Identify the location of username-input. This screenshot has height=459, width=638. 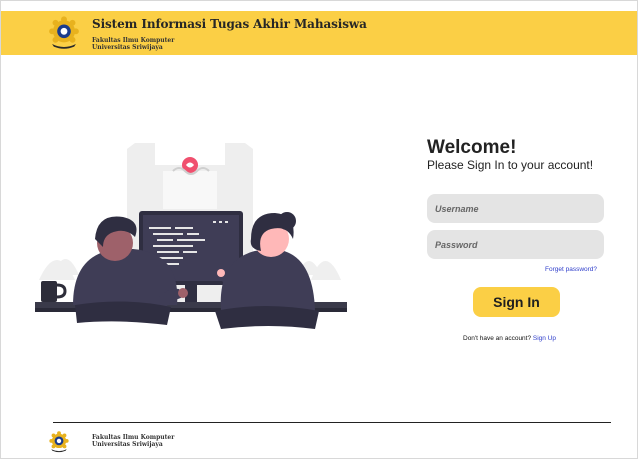
(515, 208).